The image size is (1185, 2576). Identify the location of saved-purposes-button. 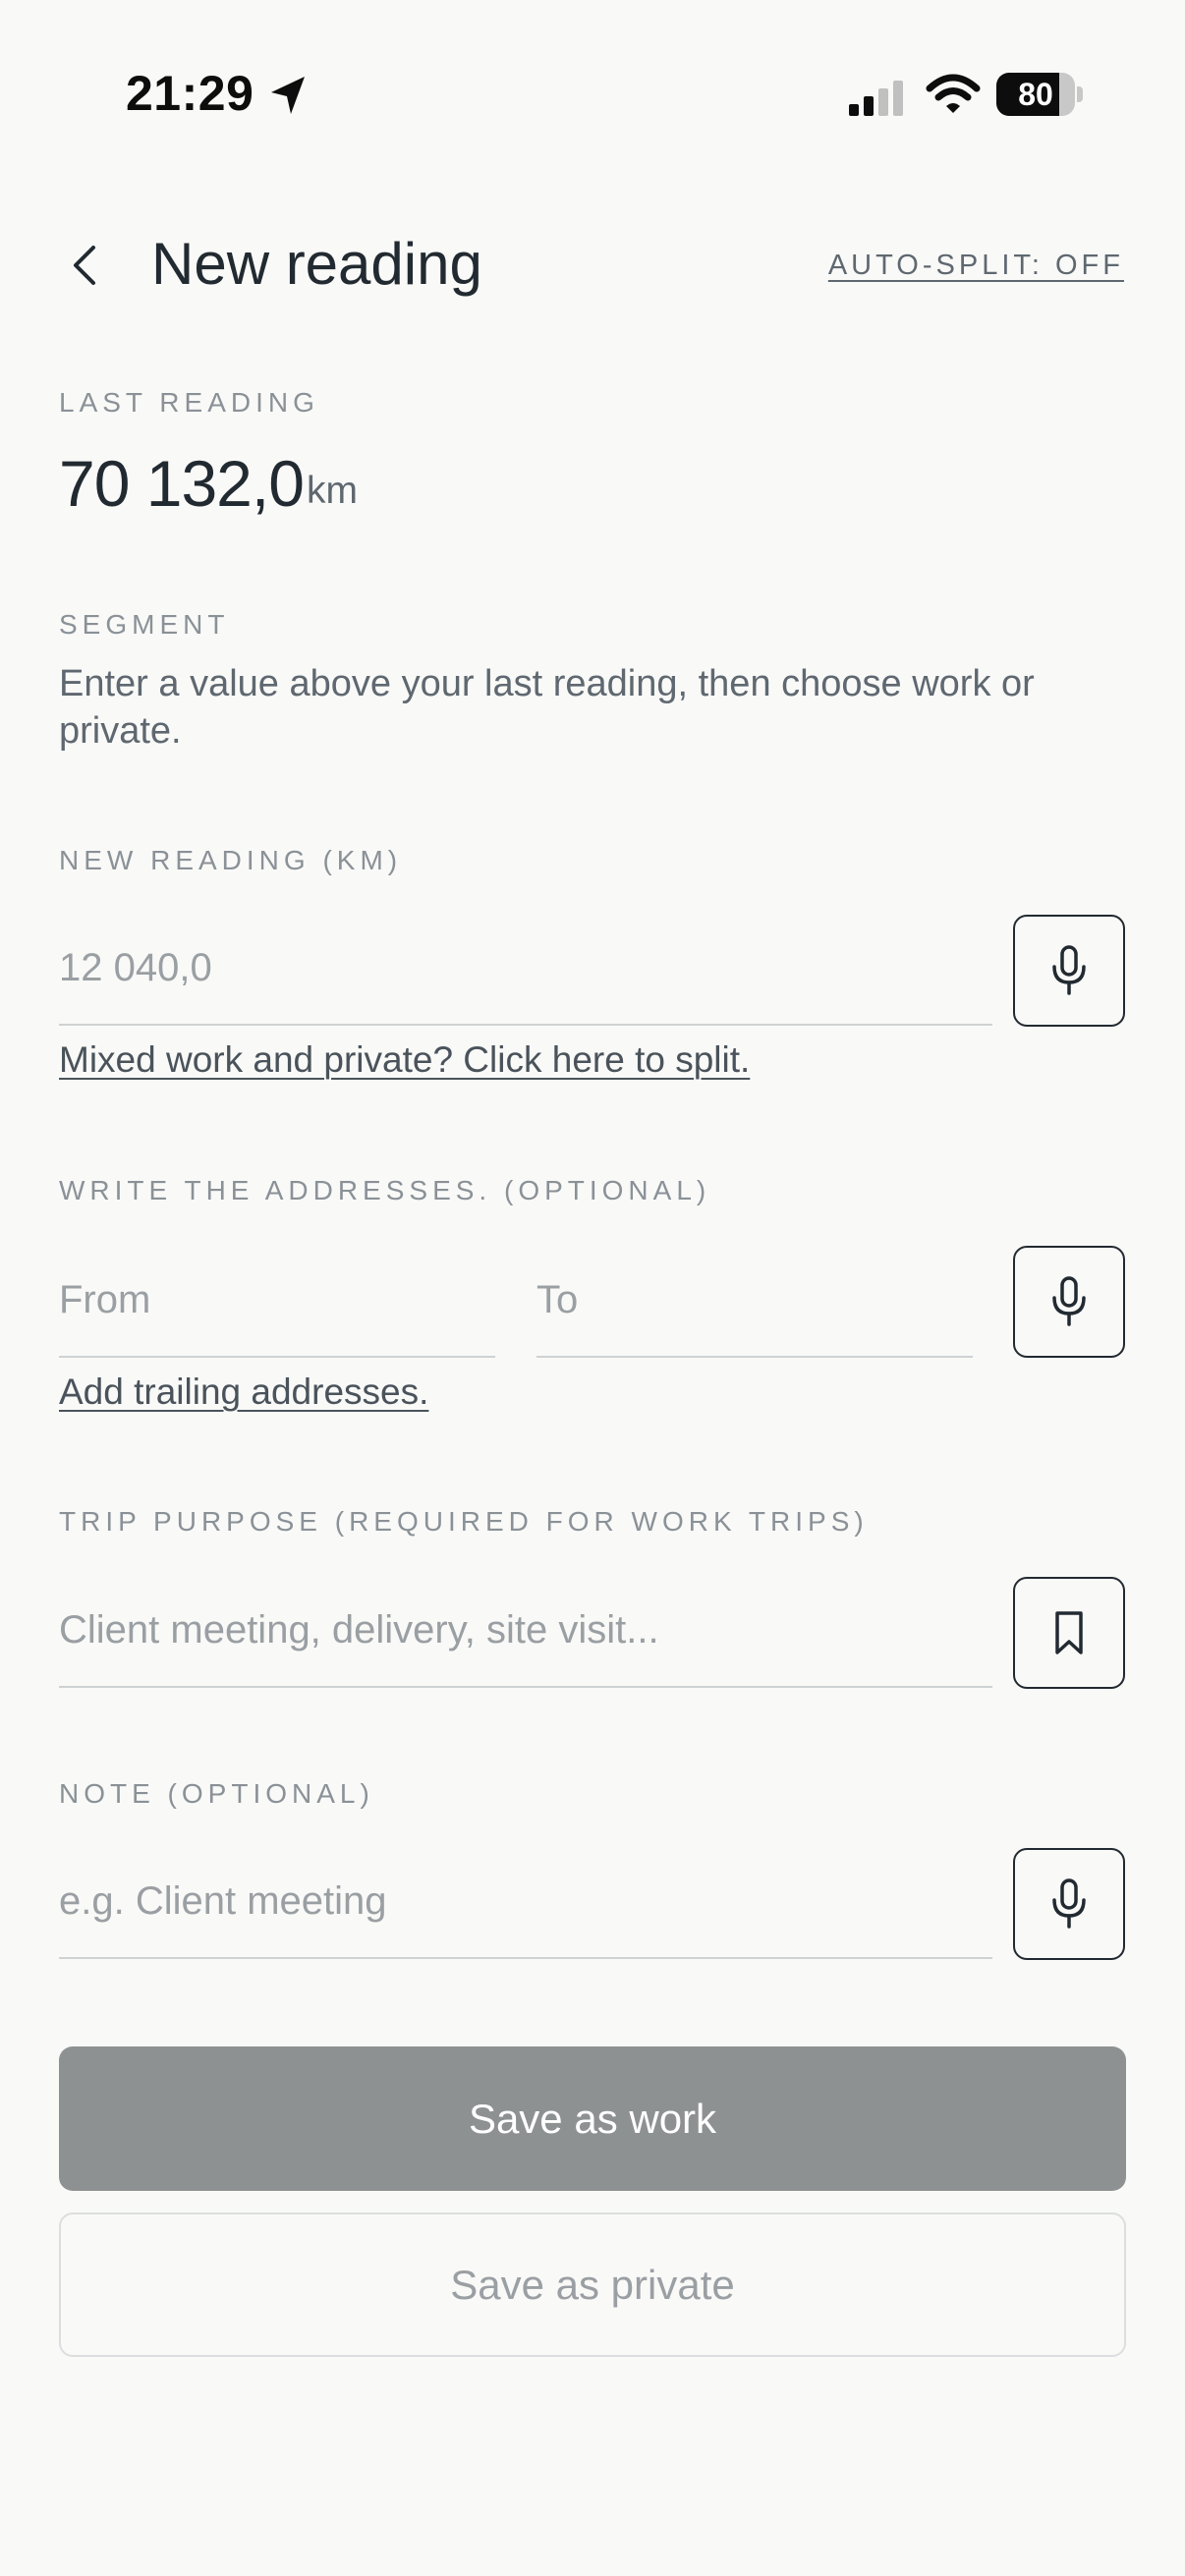
(1069, 1633).